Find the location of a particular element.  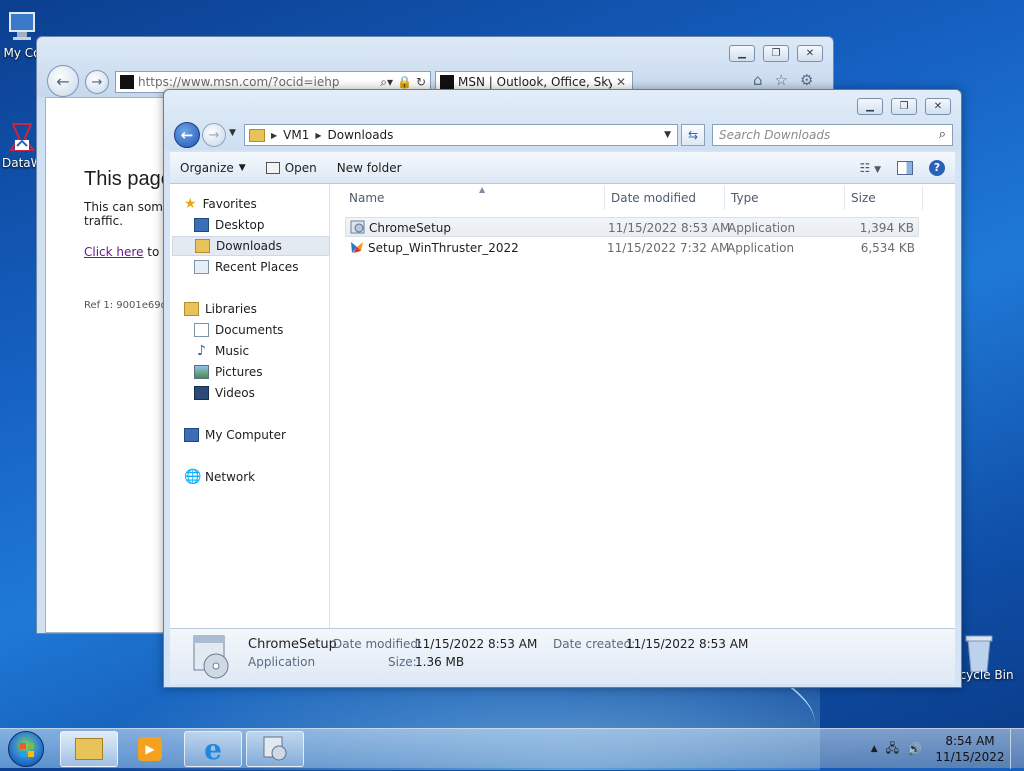

nav-item-music: ♪ Music is located at coordinates (261, 351).